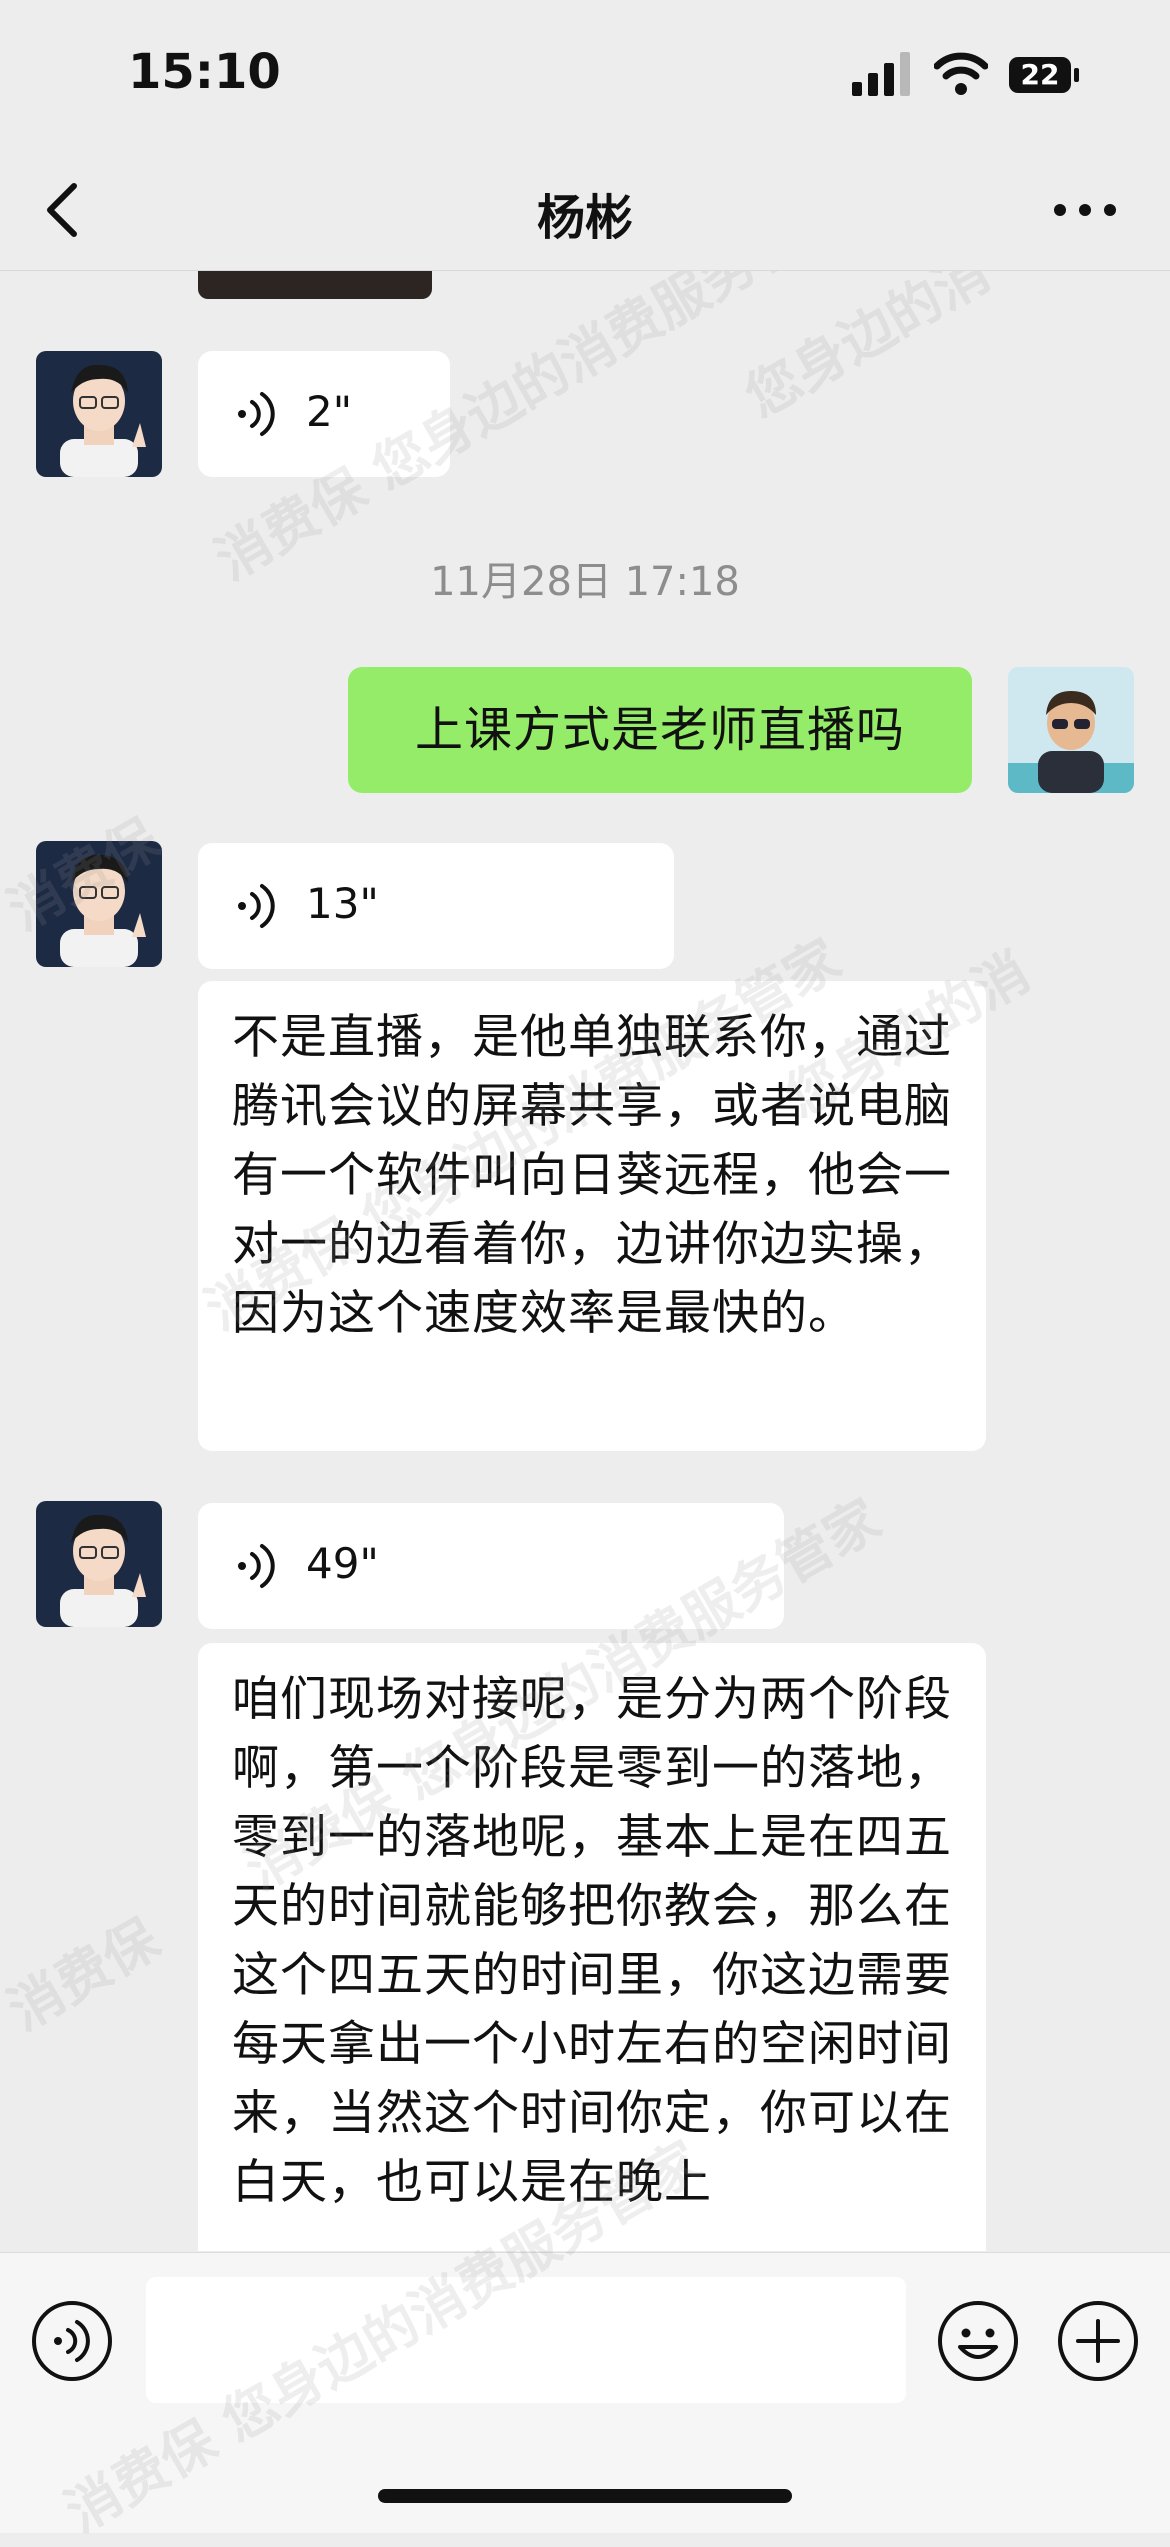 The height and width of the screenshot is (2547, 1170). Describe the element at coordinates (978, 2341) in the screenshot. I see `emoji-icon` at that location.